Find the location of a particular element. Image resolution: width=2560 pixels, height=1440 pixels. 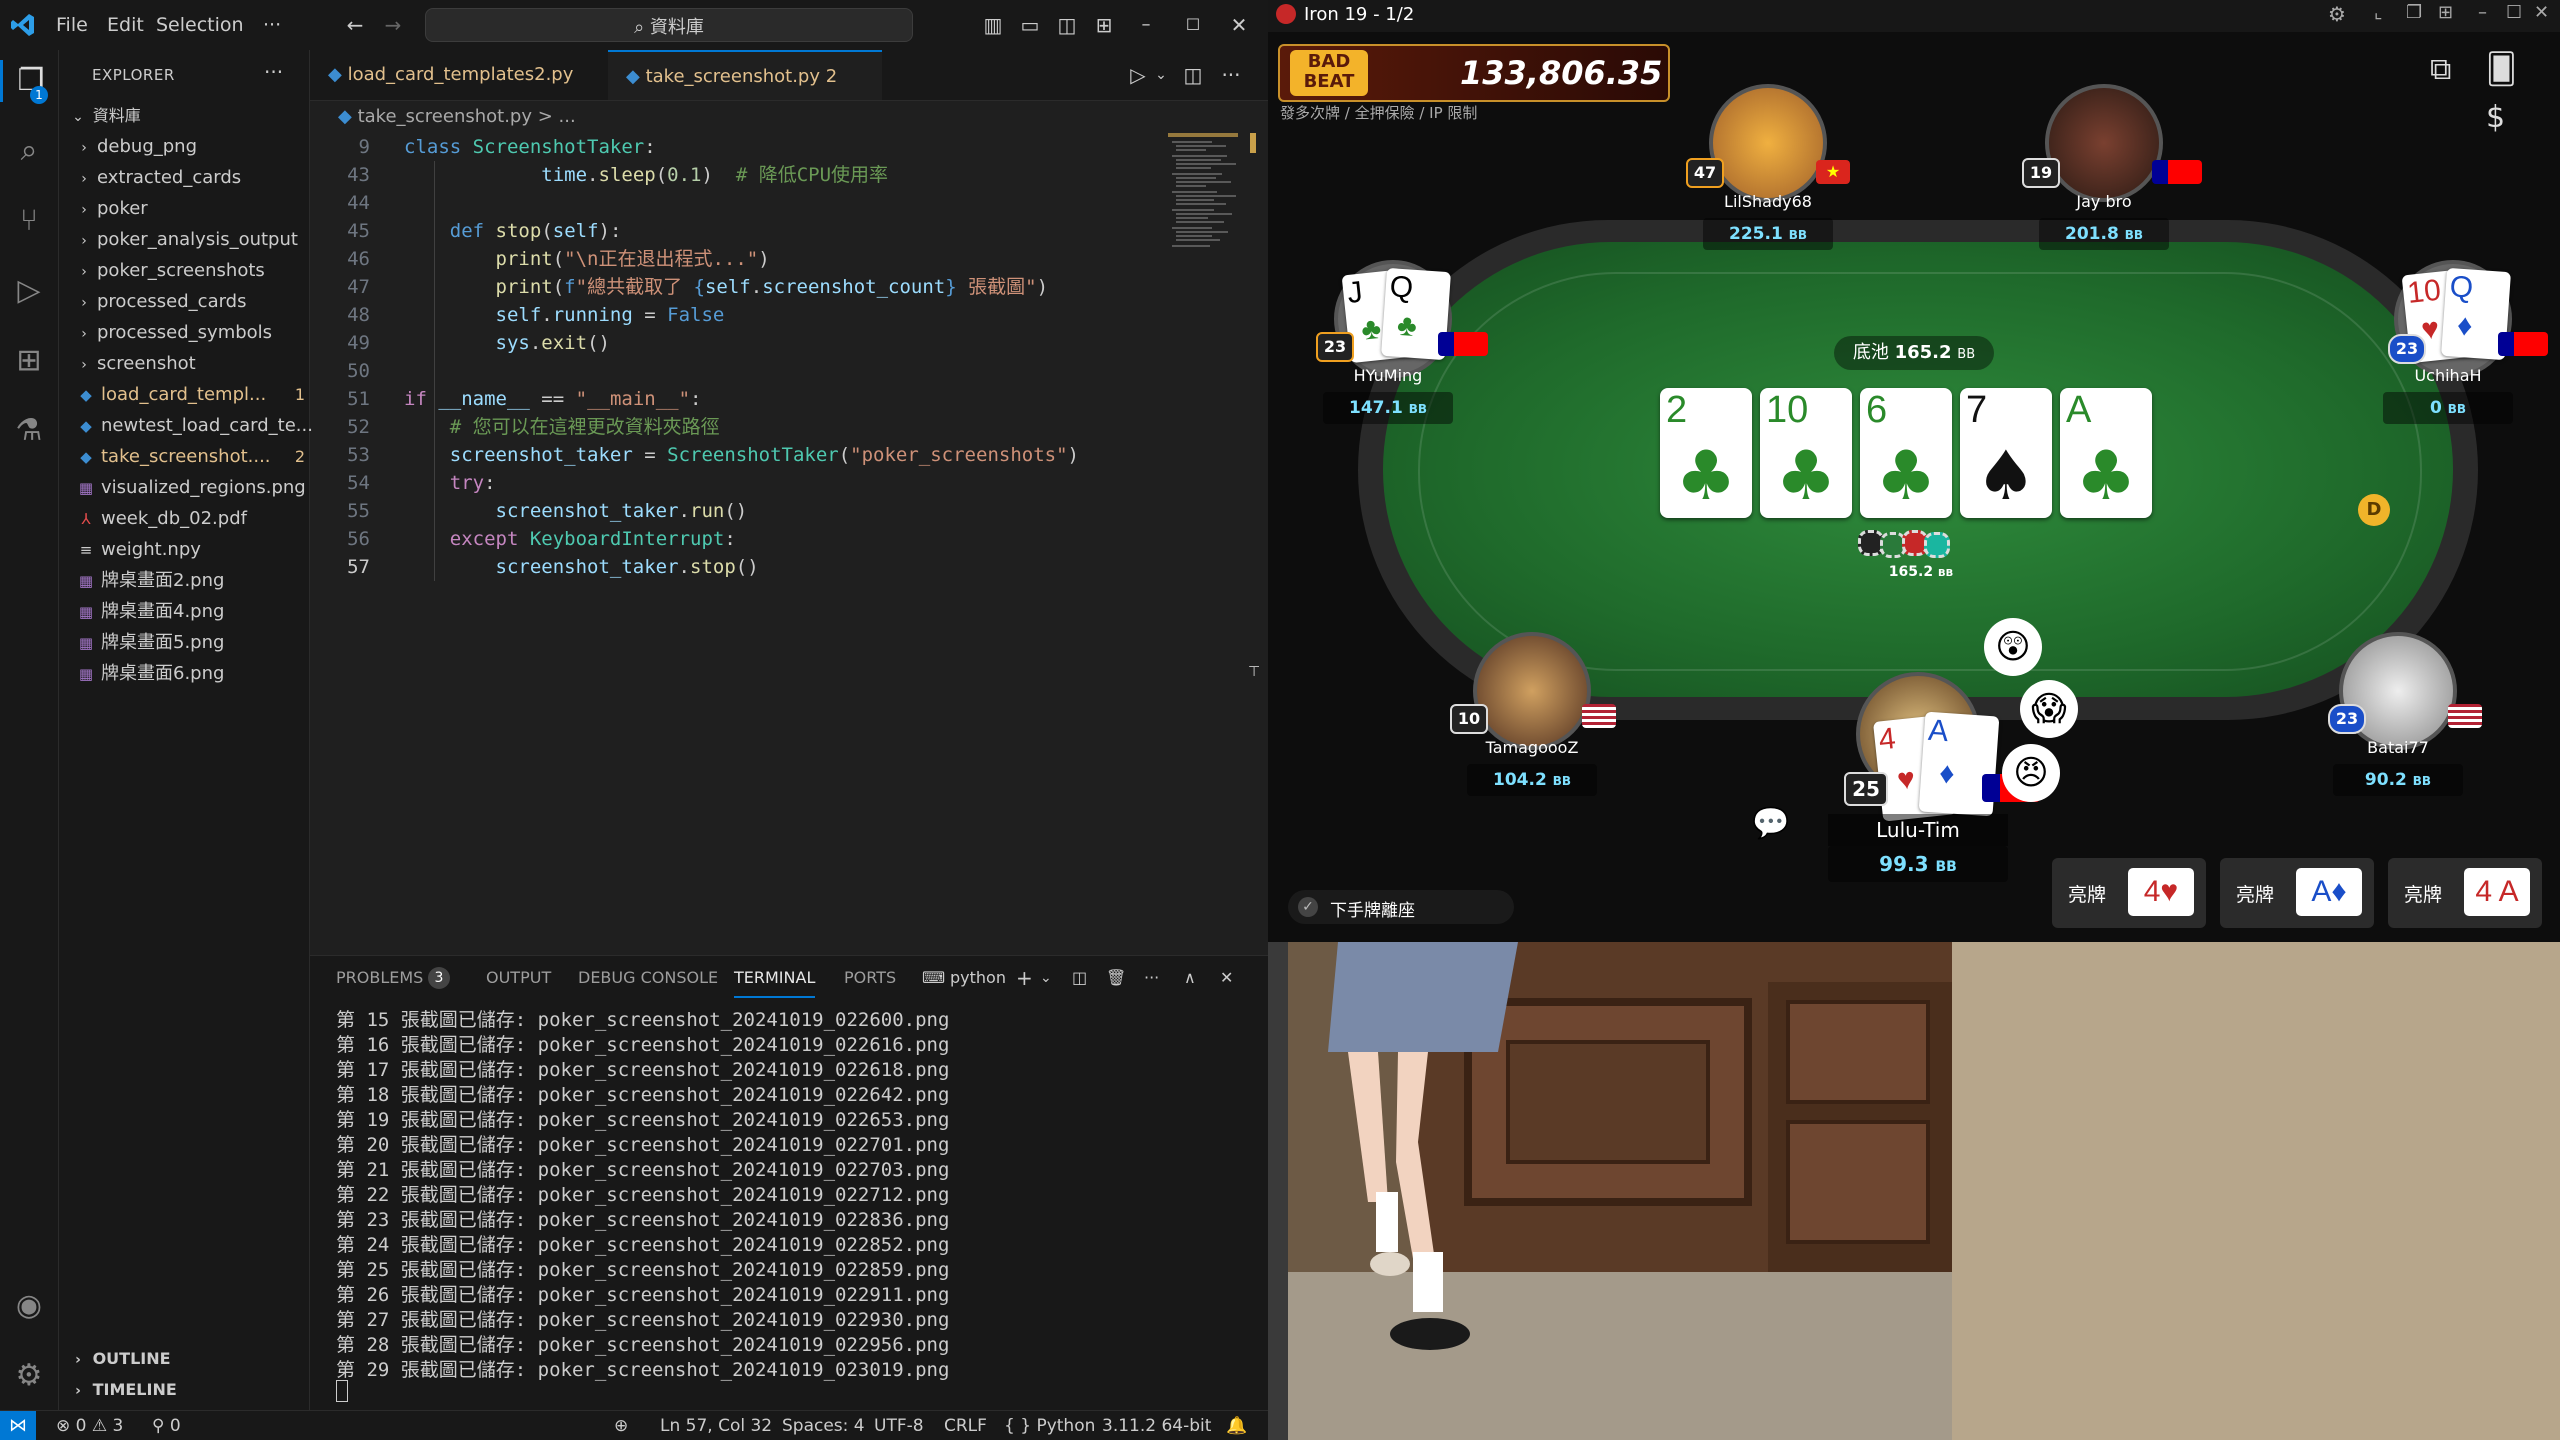

menu-file: File is located at coordinates (72, 25).